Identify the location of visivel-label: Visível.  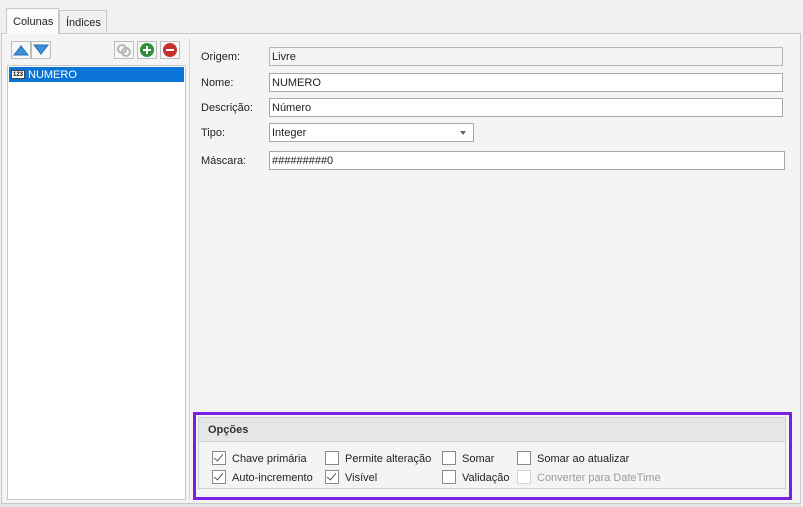
(361, 478).